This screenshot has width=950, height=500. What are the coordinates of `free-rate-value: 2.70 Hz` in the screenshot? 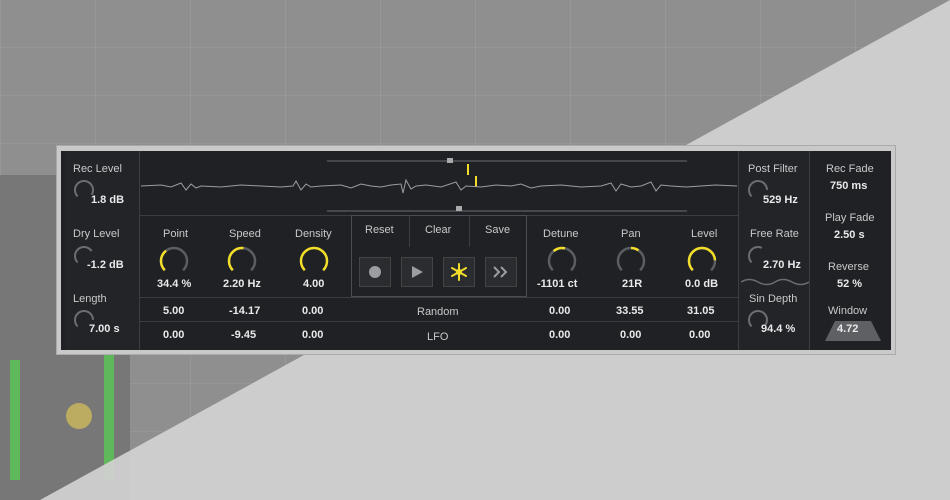 It's located at (782, 265).